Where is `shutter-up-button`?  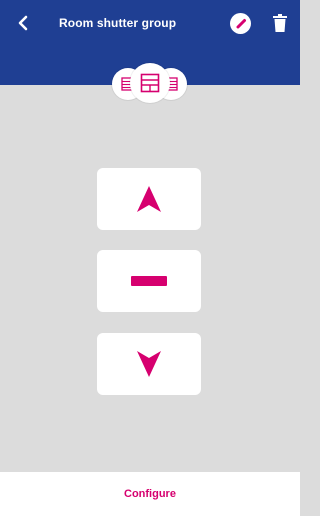
shutter-up-button is located at coordinates (149, 199).